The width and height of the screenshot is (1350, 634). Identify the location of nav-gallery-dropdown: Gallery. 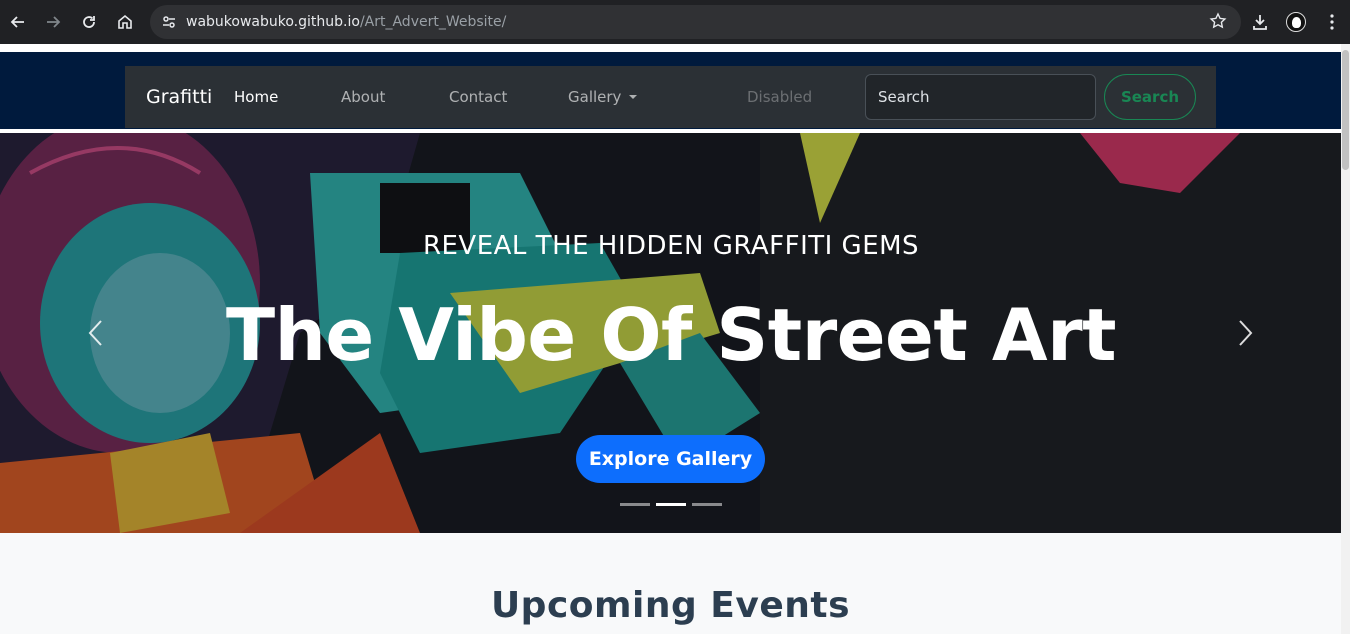
(603, 97).